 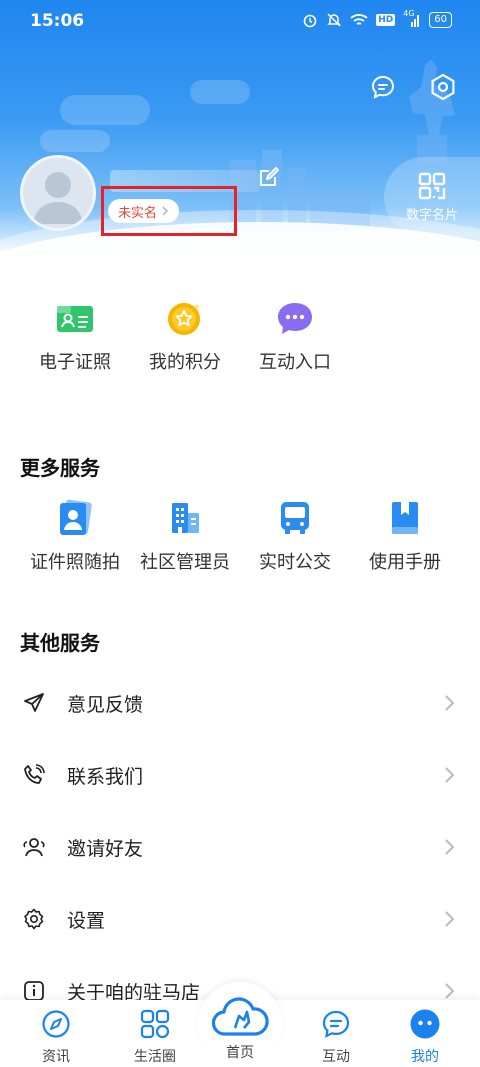 I want to click on service-label: 使用手册, so click(x=405, y=562).